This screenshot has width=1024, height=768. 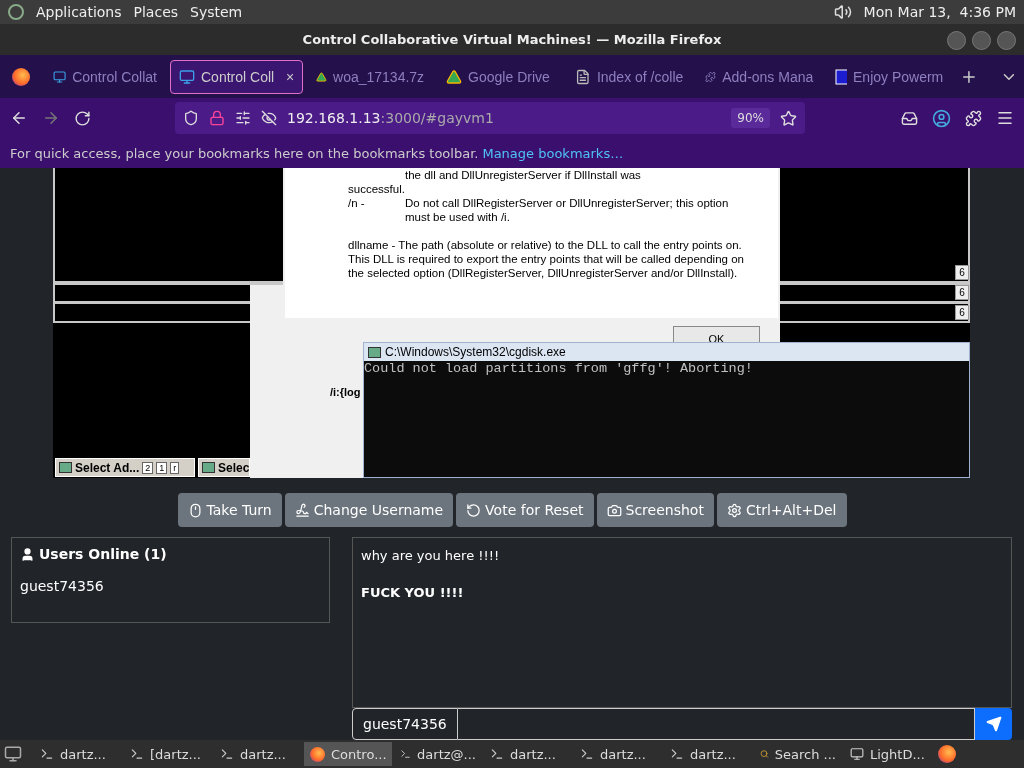 What do you see at coordinates (546, 259) in the screenshot?
I see `help-text: dllname - The path (absolute or relative) to the DLL to call the entry points on. This DLL is required to export the entry points that will be called depending on the selected option (DllRegisterServer, DllUnregisterServer and/or DllInstall).` at bounding box center [546, 259].